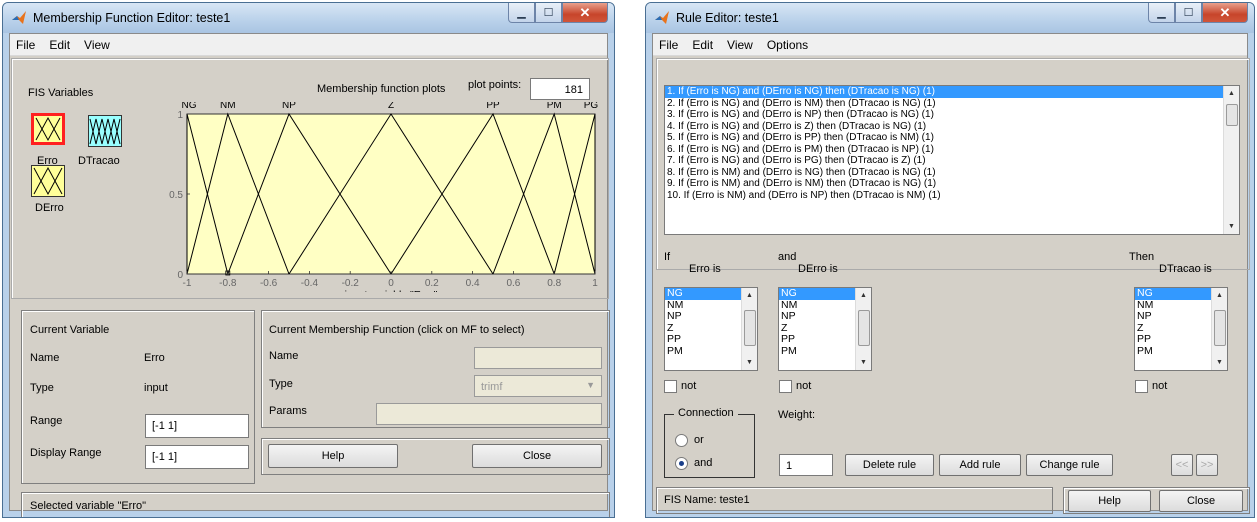 The height and width of the screenshot is (522, 1257). I want to click on mf-type-select: trimf ▼, so click(538, 386).